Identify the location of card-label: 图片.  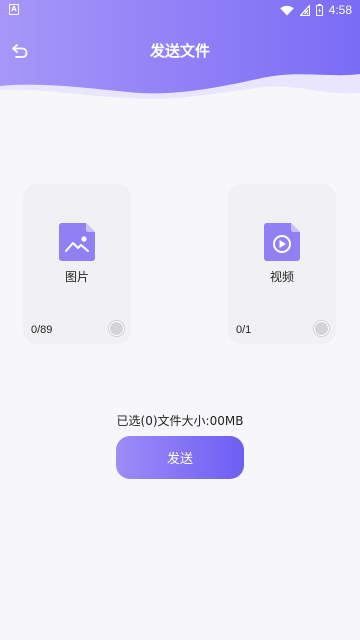
(76, 277).